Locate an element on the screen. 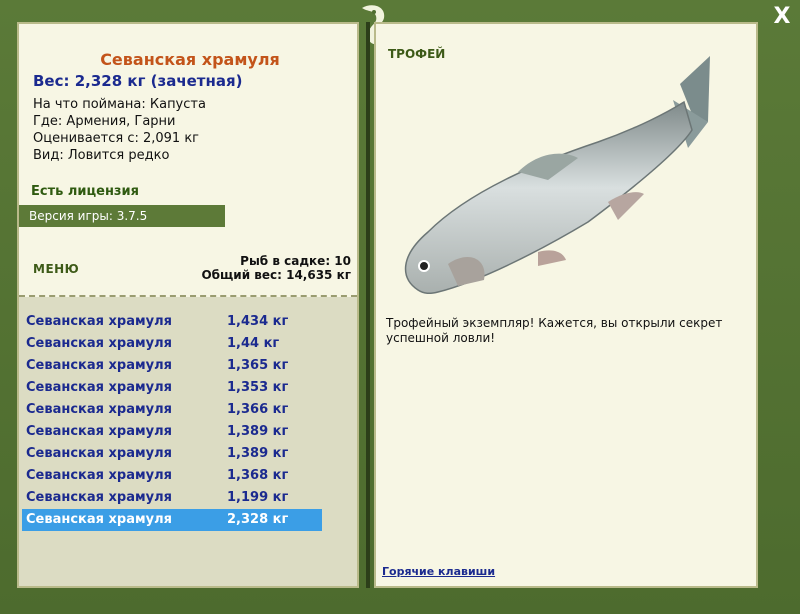 The height and width of the screenshot is (614, 800). fish-weight: Вес: 2,328 кг (зачетная) is located at coordinates (138, 81).